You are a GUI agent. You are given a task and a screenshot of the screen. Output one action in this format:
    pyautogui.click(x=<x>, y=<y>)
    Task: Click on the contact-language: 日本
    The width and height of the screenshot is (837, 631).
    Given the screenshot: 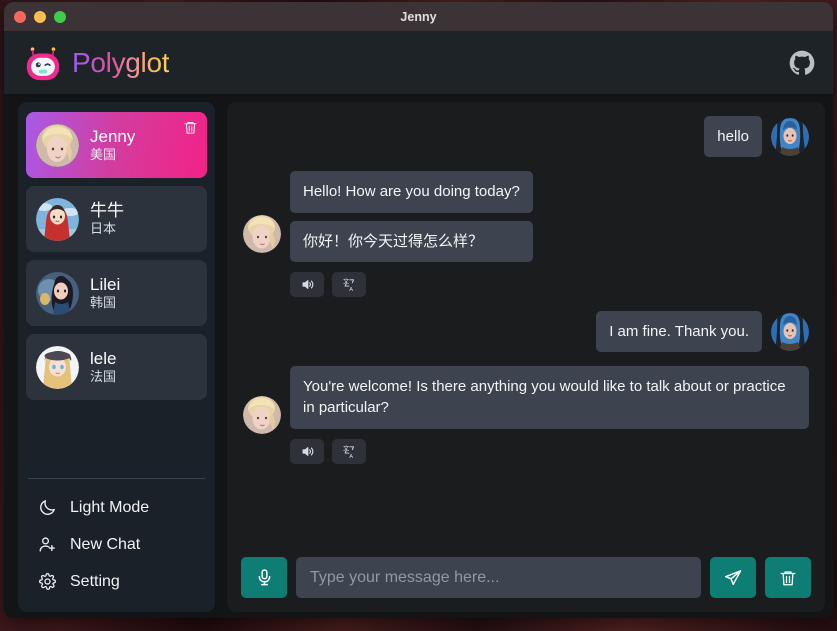 What is the action you would take?
    pyautogui.click(x=103, y=228)
    